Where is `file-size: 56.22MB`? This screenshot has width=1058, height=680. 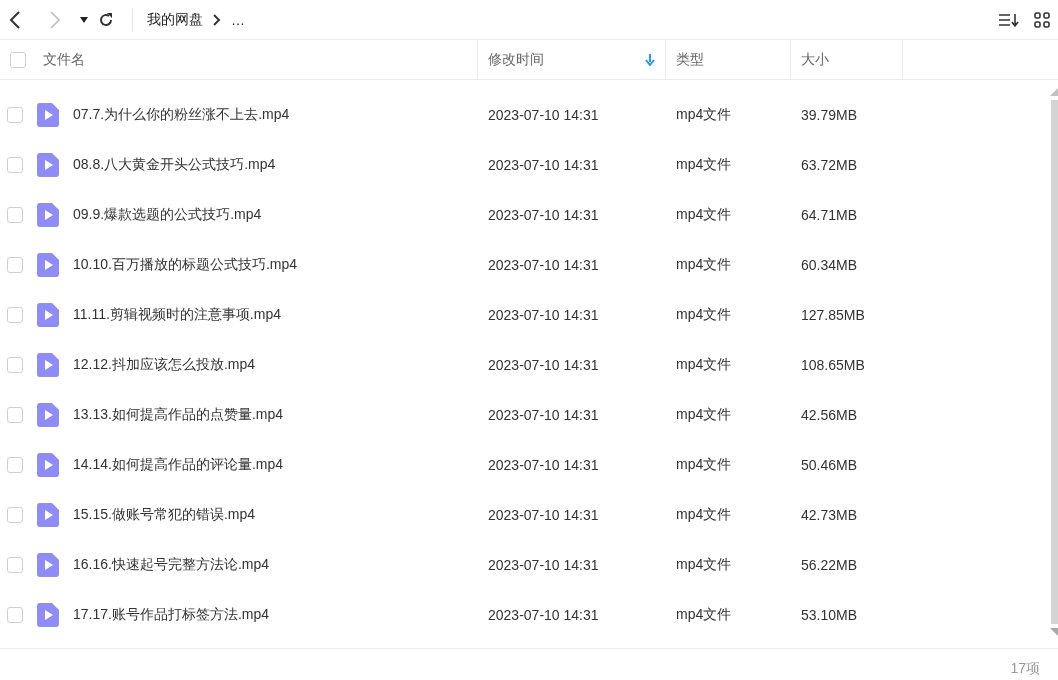
file-size: 56.22MB is located at coordinates (829, 565).